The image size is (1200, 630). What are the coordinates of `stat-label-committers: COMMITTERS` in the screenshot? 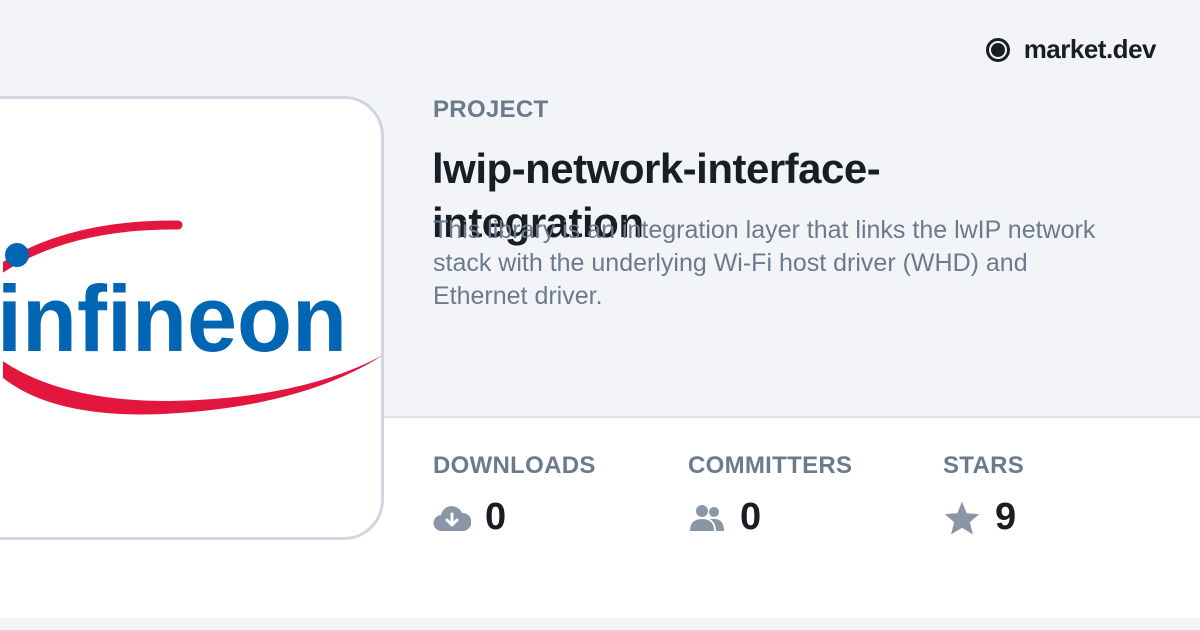 It's located at (770, 465).